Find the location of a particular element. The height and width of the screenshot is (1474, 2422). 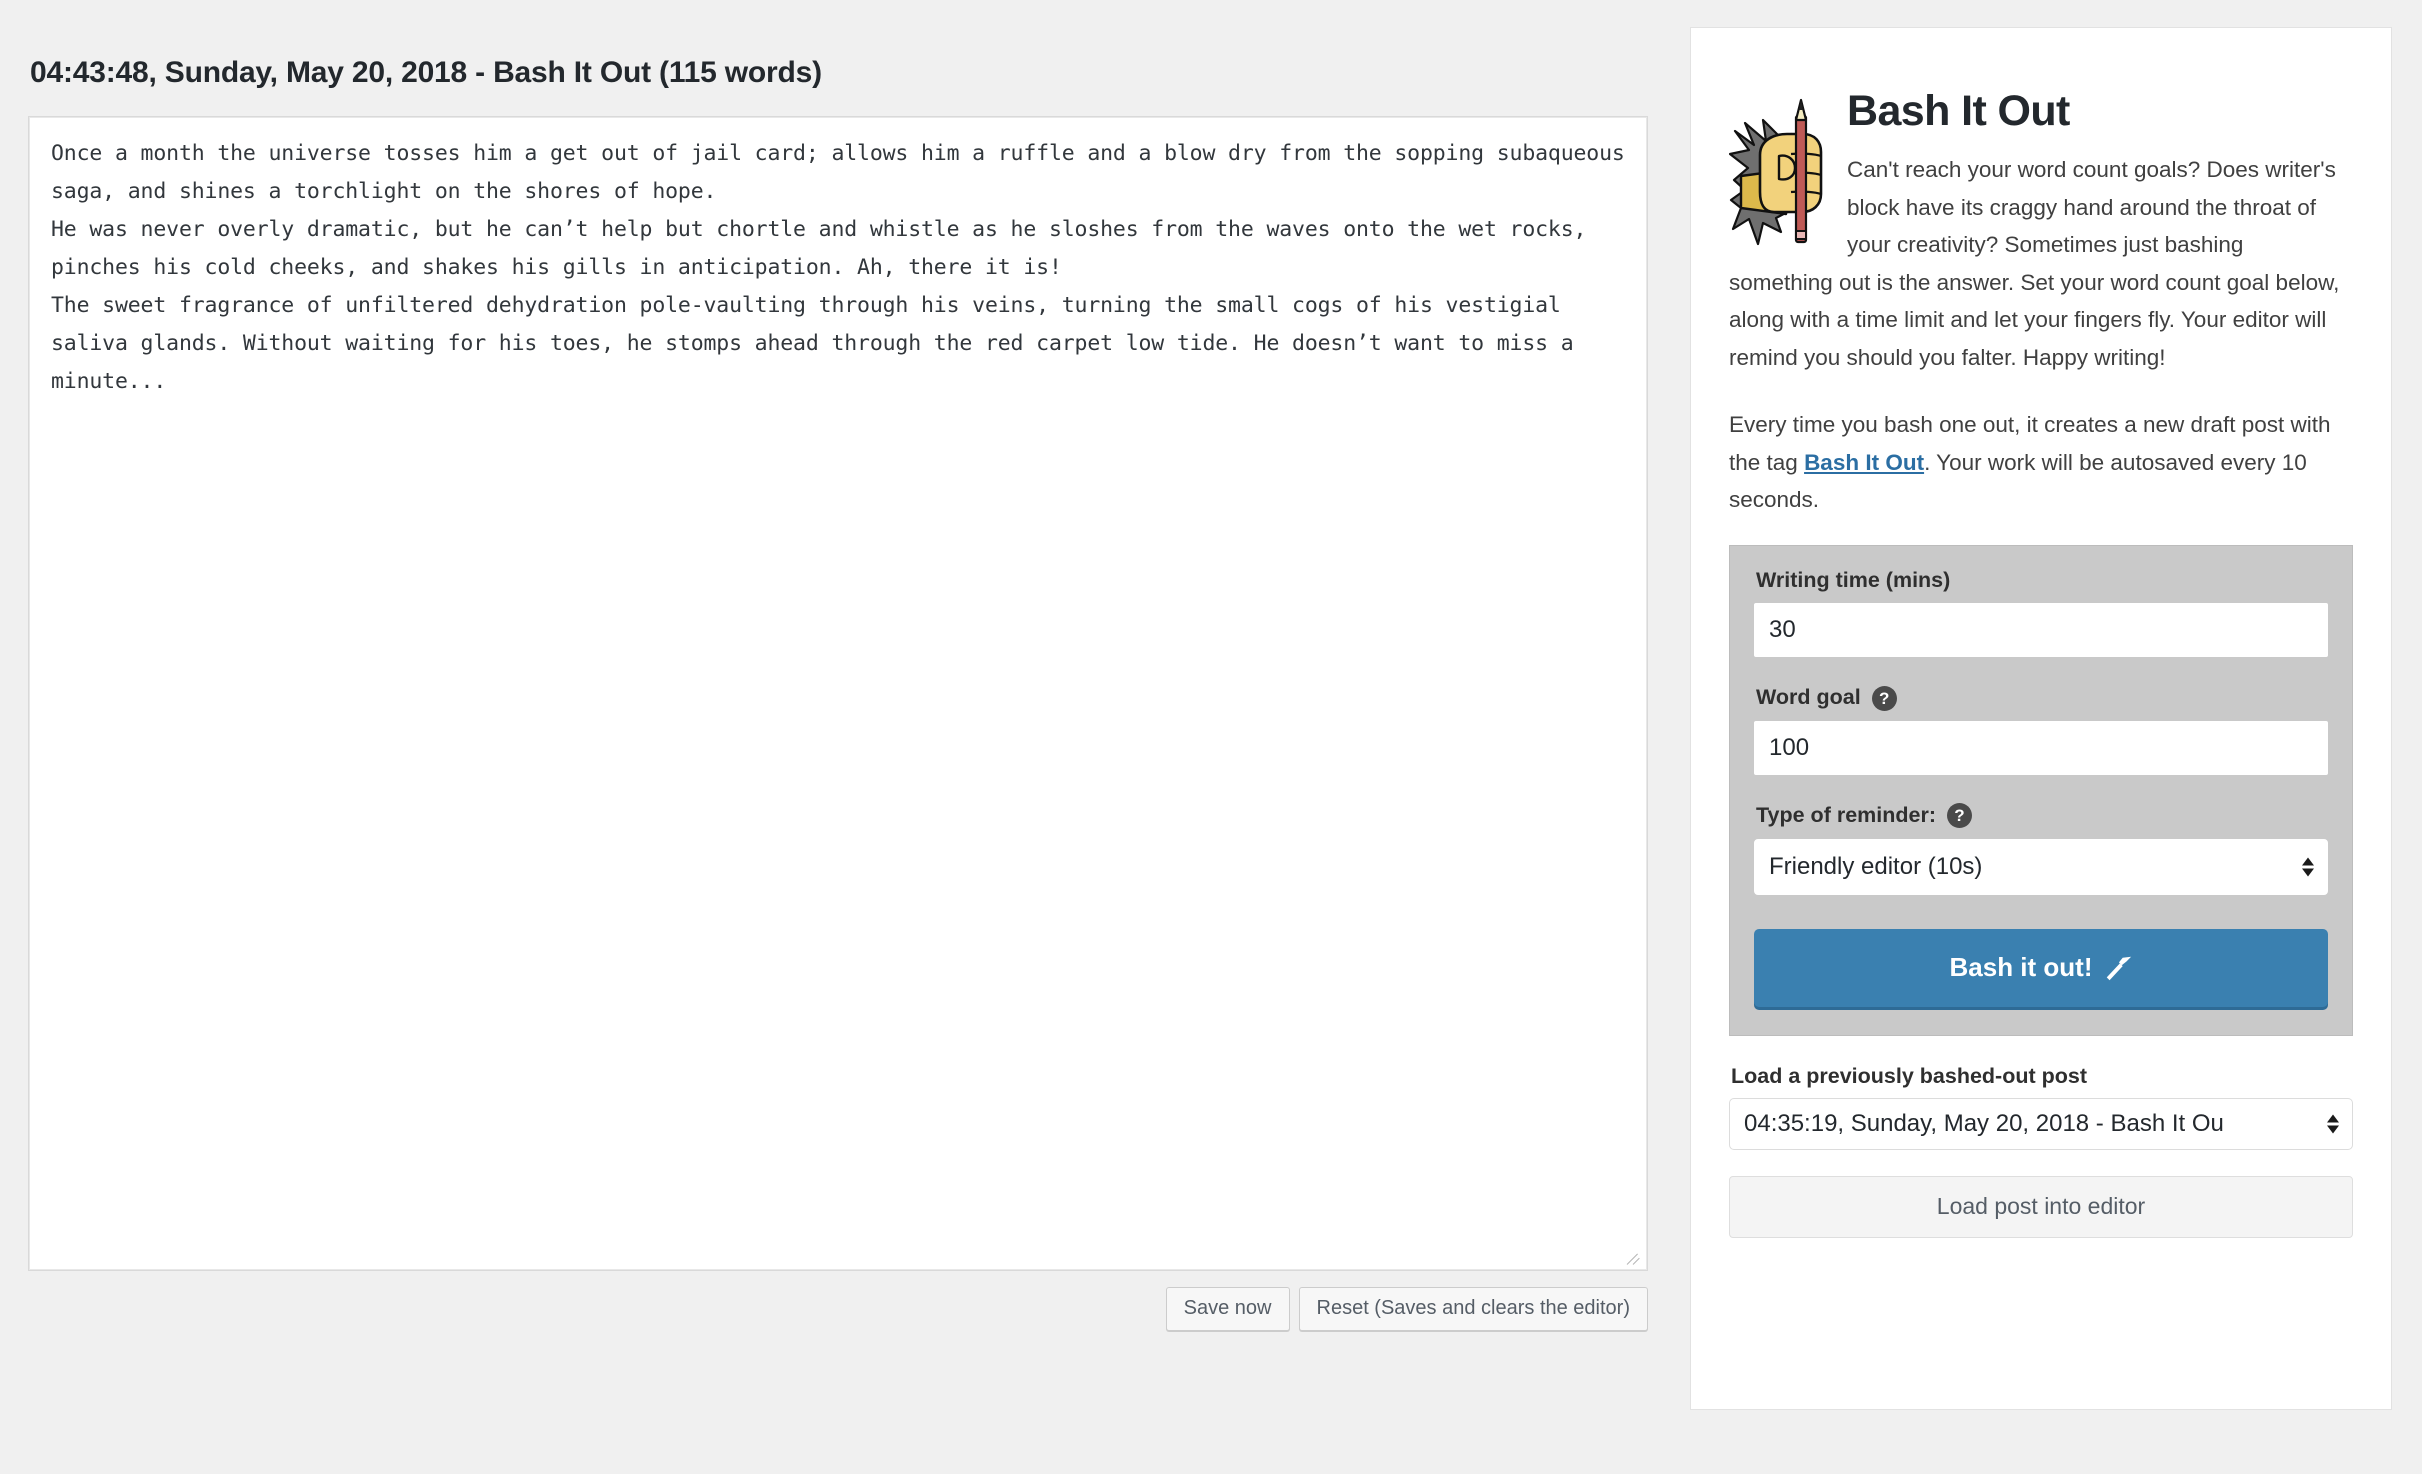

word-goal-label: Word goal ? is located at coordinates (2042, 698).